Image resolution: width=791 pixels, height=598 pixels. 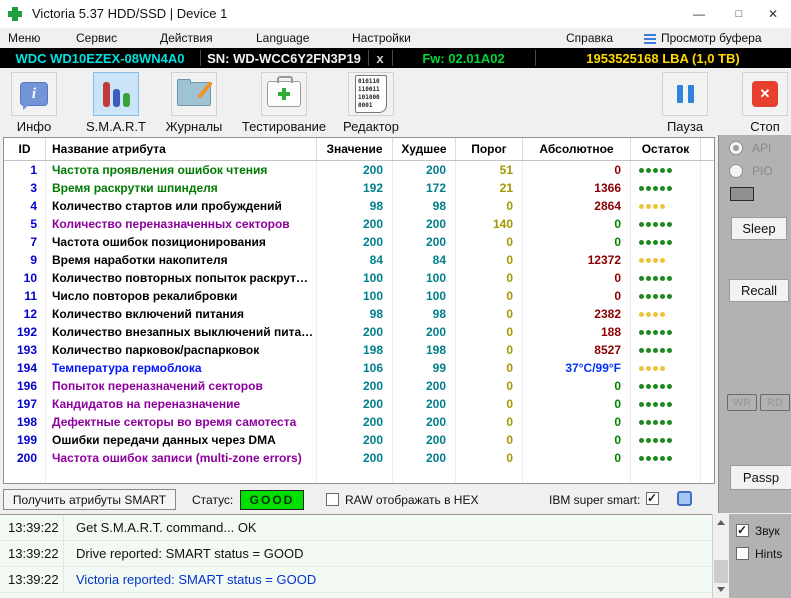 What do you see at coordinates (489, 149) in the screenshot?
I see `col-threshold: Порог` at bounding box center [489, 149].